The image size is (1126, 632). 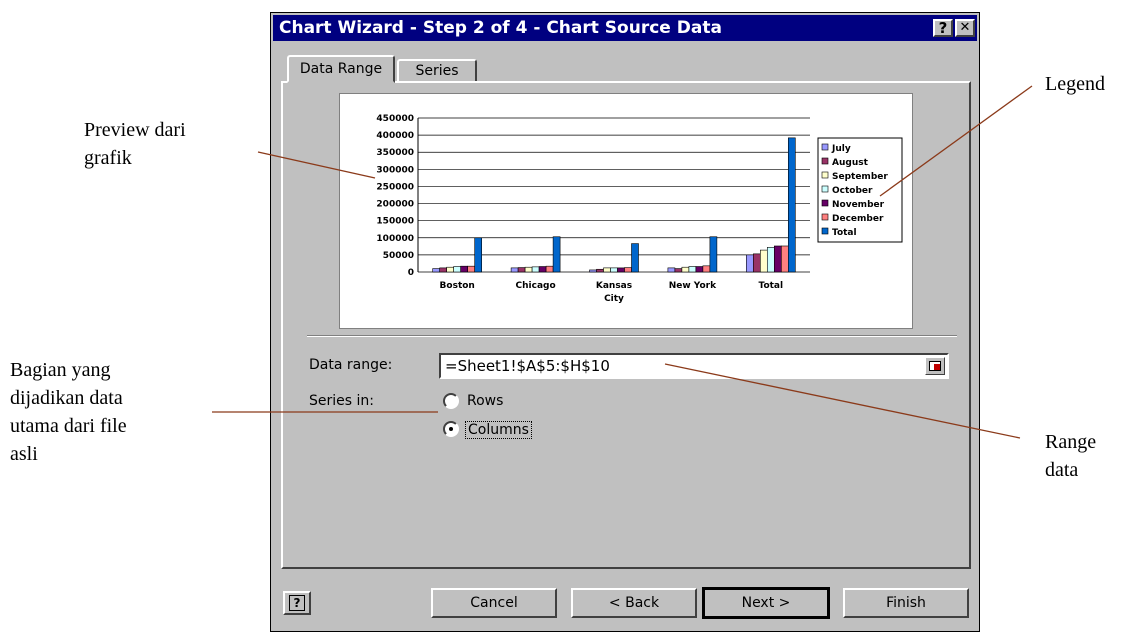 I want to click on cancel-button: Cancel, so click(x=494, y=603).